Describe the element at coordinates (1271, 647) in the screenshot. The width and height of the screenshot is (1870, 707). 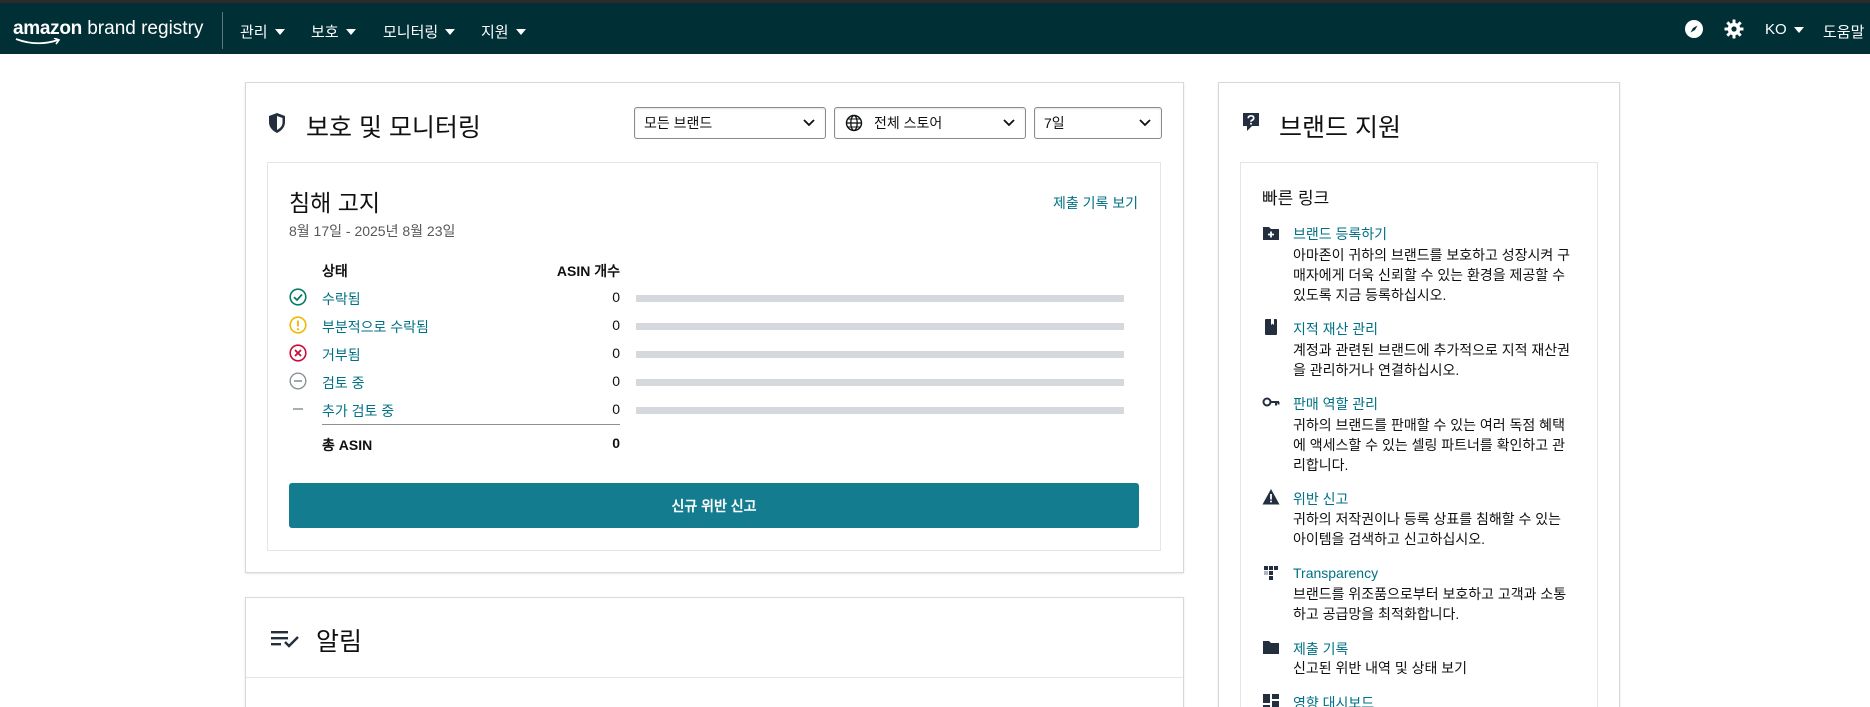
I see `folder-icon` at that location.